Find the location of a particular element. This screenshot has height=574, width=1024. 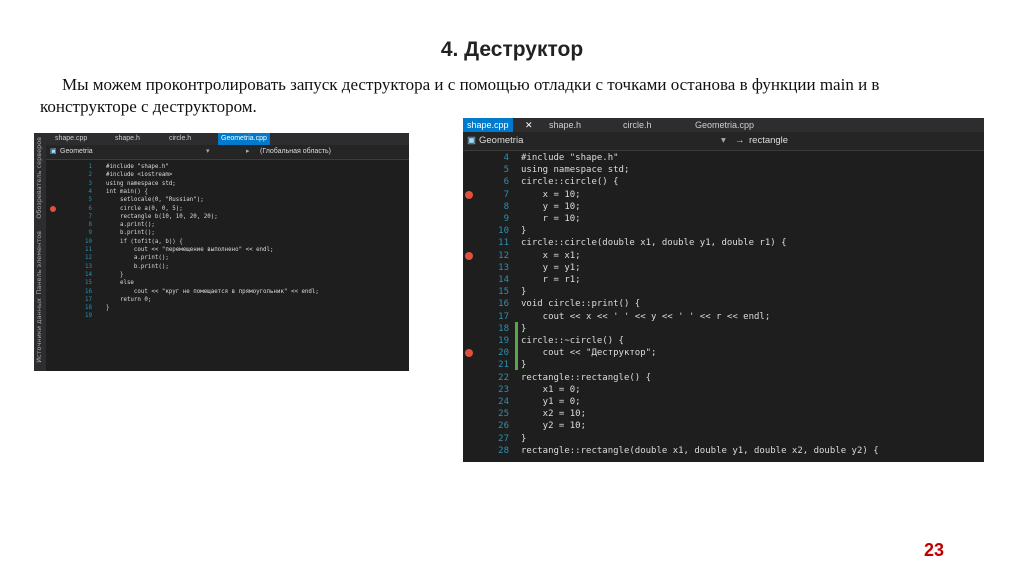

code-line: else is located at coordinates (120, 283).